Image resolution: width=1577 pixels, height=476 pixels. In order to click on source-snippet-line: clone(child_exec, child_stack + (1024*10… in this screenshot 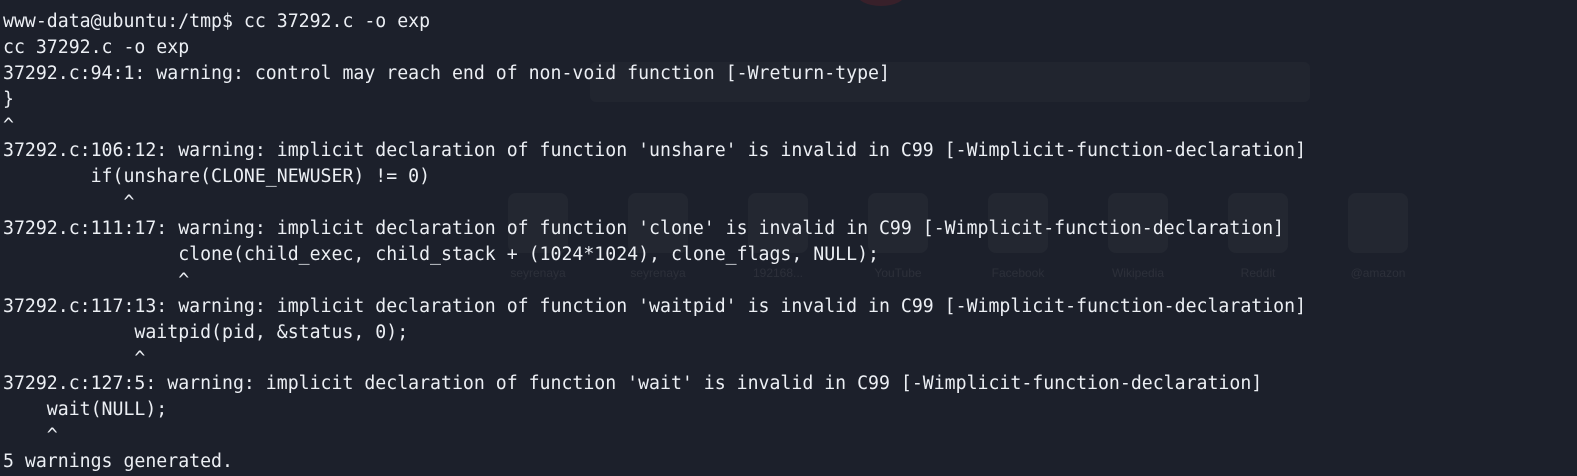, I will do `click(441, 255)`.